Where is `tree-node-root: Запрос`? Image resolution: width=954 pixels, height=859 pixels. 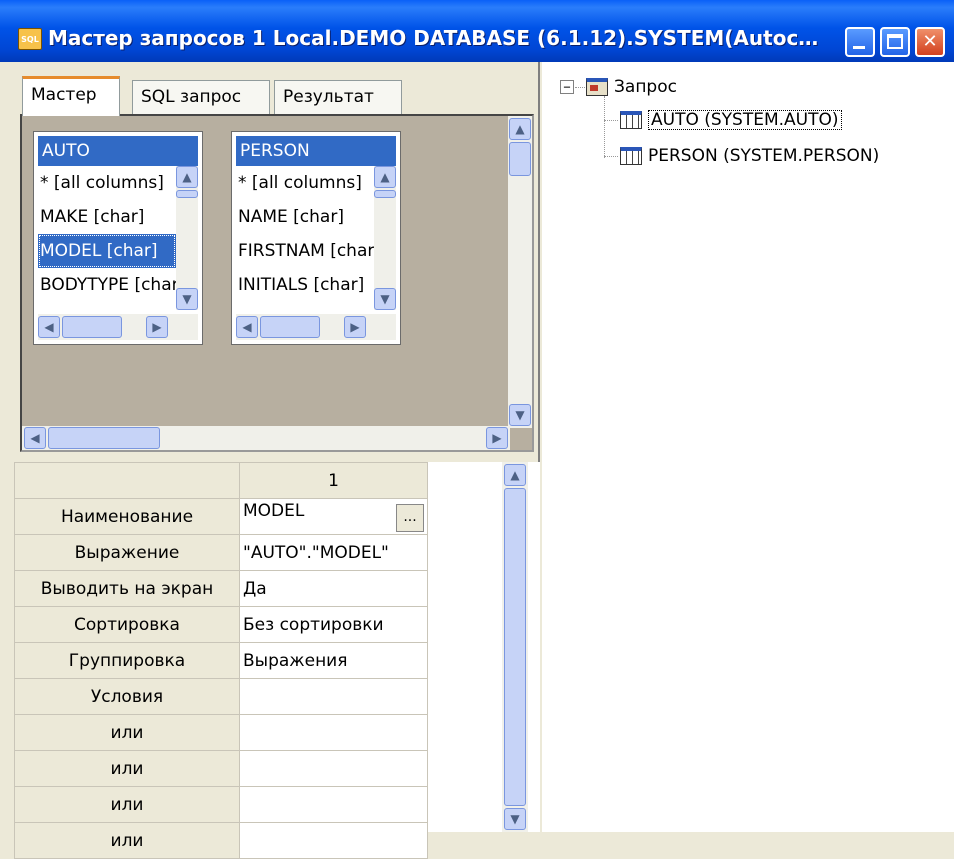
tree-node-root: Запрос is located at coordinates (631, 87).